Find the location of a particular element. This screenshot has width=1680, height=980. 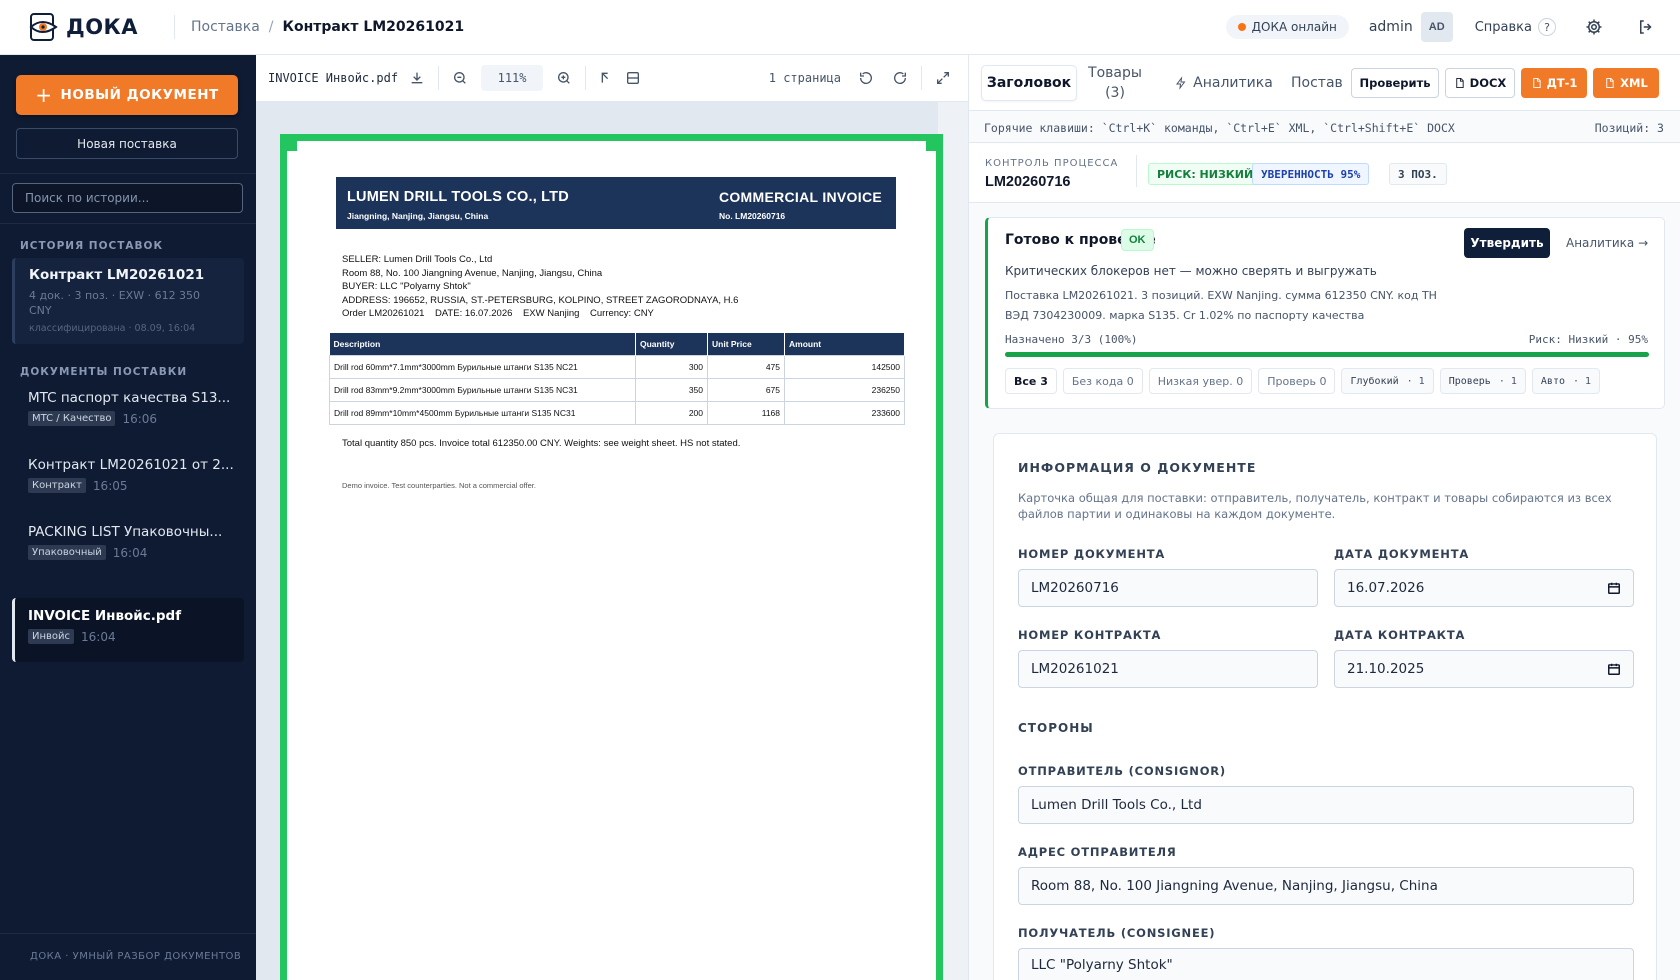

rotate-left-icon is located at coordinates (865, 78).